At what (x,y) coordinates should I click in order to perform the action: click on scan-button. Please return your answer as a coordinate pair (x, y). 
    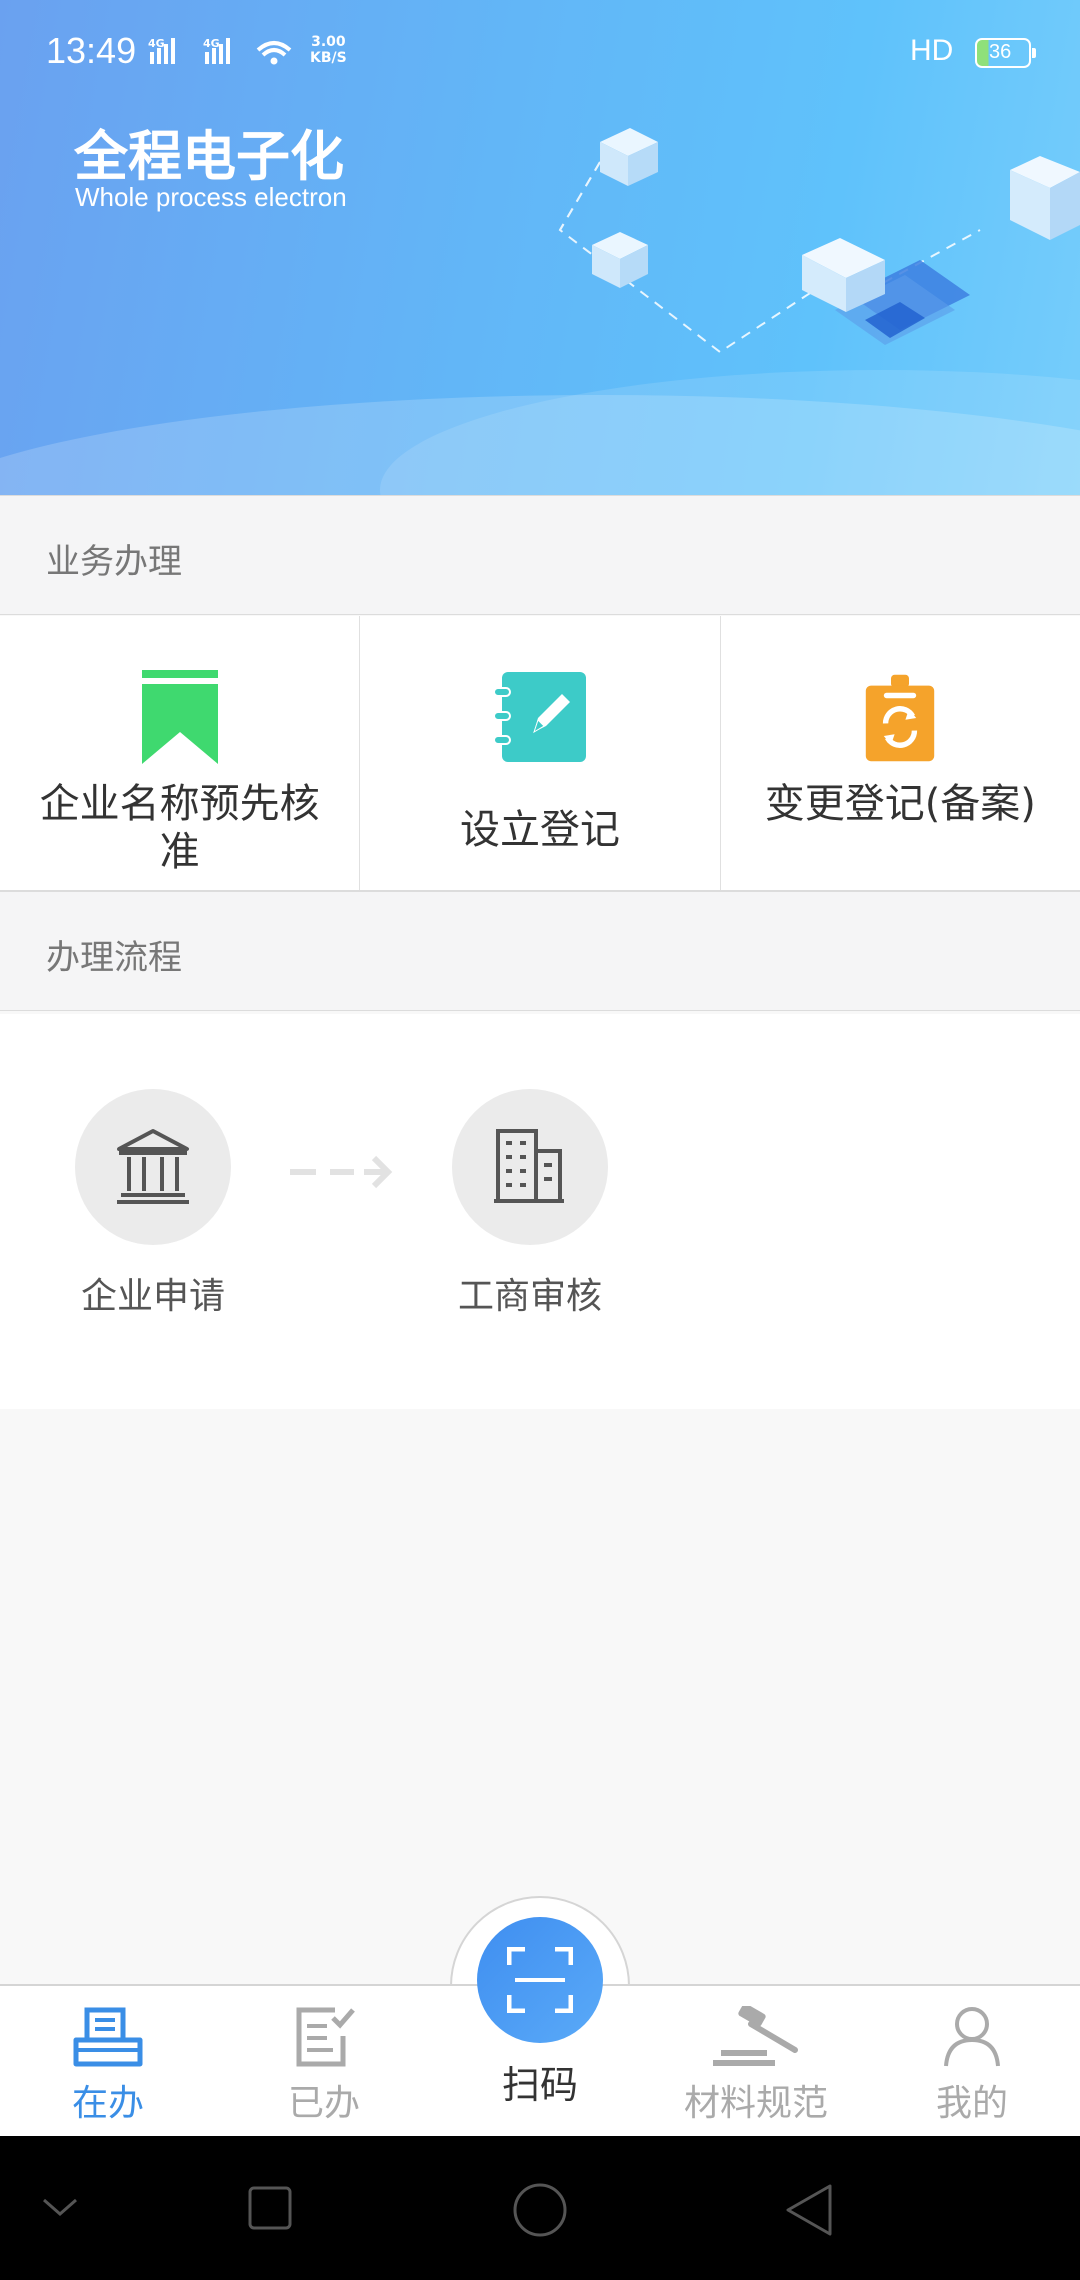
    Looking at the image, I should click on (540, 1980).